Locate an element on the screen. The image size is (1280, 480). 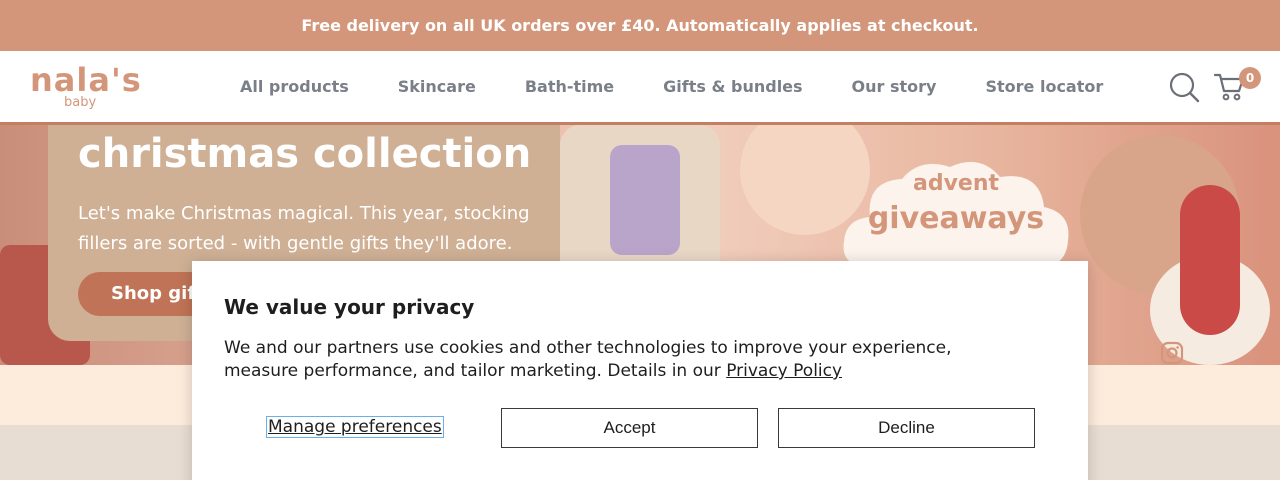
logo-sub-text: baby is located at coordinates (80, 102).